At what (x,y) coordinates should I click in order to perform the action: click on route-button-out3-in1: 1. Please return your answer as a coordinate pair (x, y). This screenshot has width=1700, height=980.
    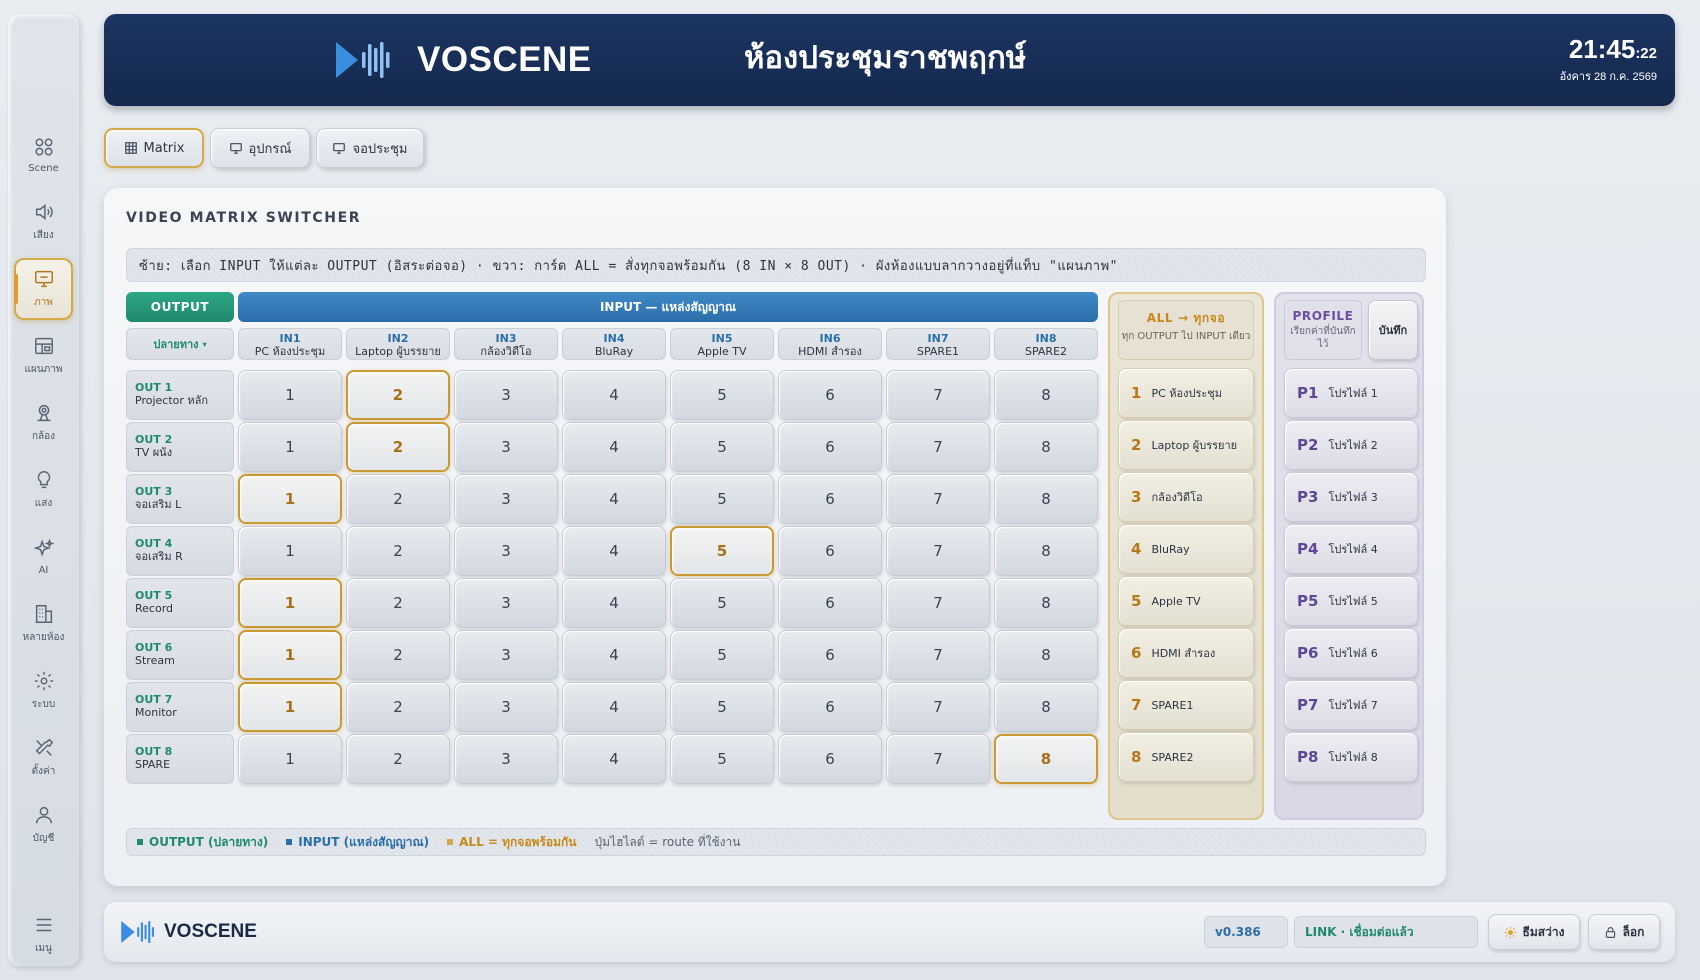
    Looking at the image, I should click on (290, 499).